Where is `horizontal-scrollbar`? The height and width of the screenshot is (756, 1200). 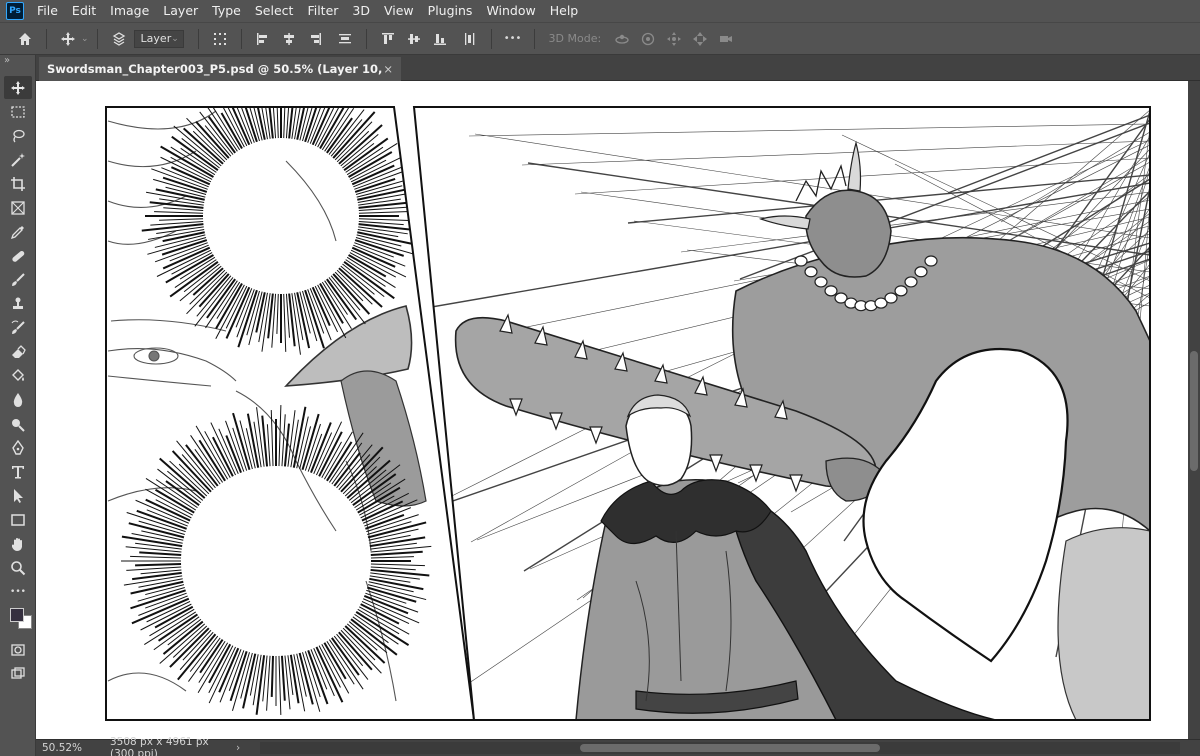
horizontal-scrollbar is located at coordinates (720, 748).